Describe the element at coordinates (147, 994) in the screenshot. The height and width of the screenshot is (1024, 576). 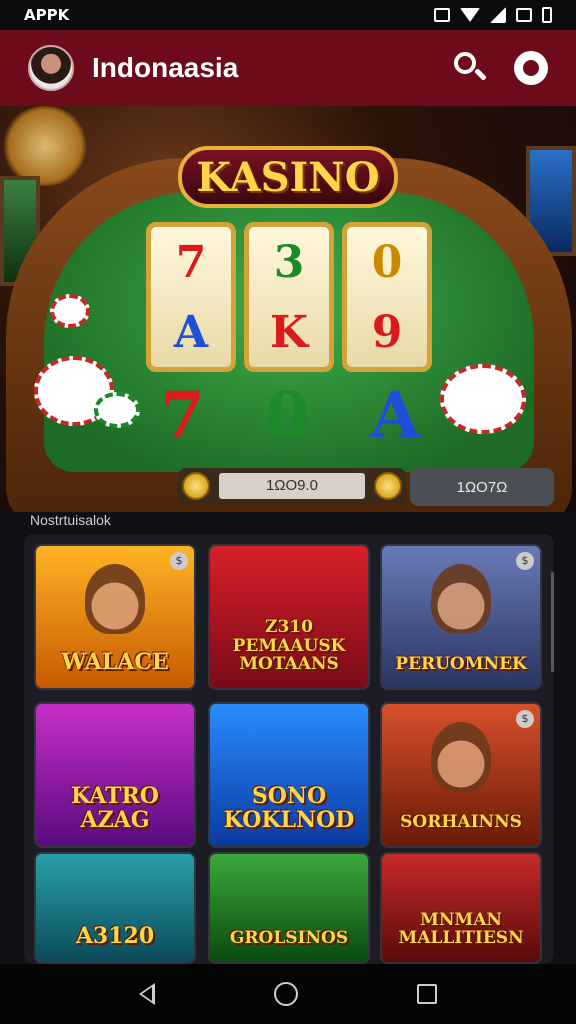
I see `back-icon` at that location.